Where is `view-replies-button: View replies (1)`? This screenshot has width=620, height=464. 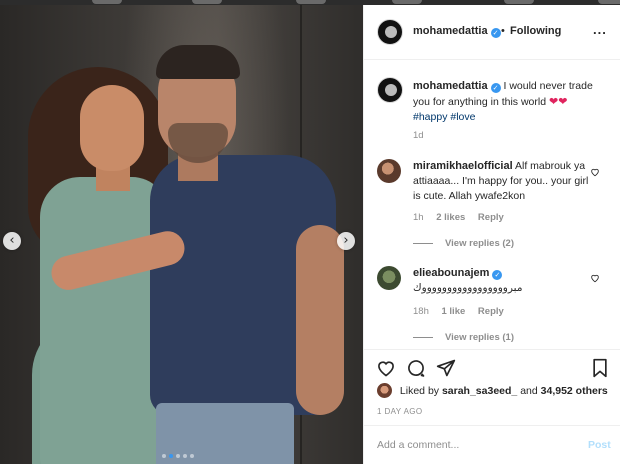 view-replies-button: View replies (1) is located at coordinates (463, 337).